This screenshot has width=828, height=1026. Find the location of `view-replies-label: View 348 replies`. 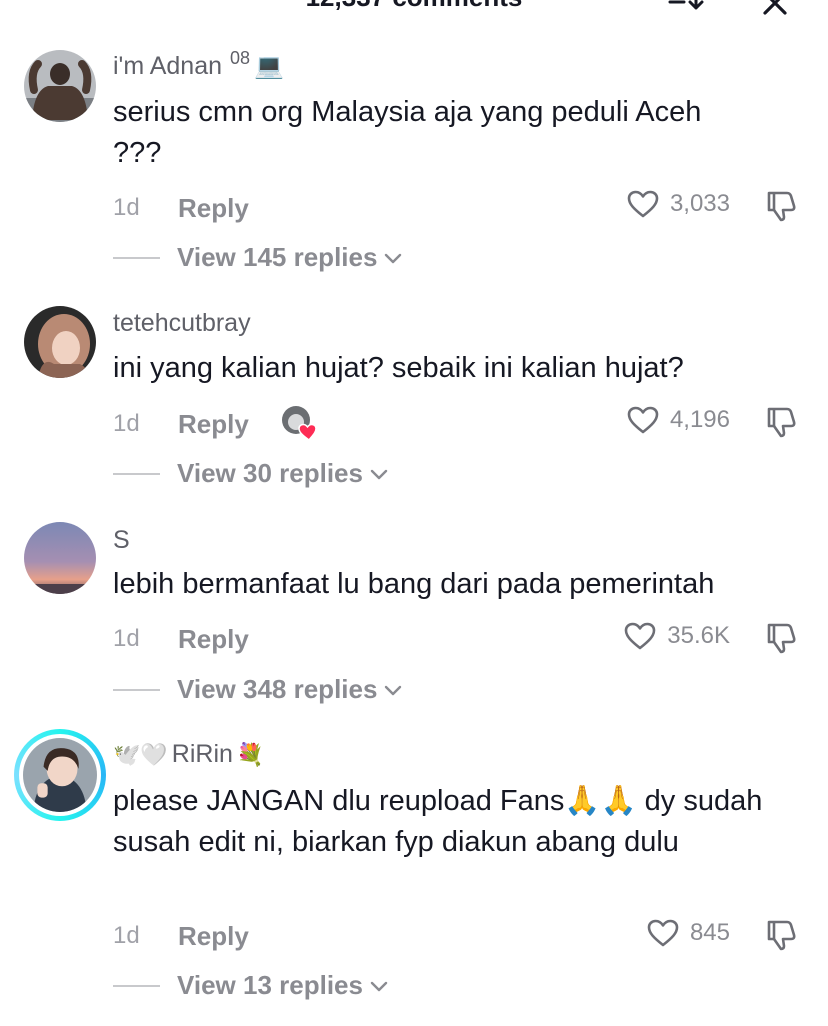

view-replies-label: View 348 replies is located at coordinates (277, 689).